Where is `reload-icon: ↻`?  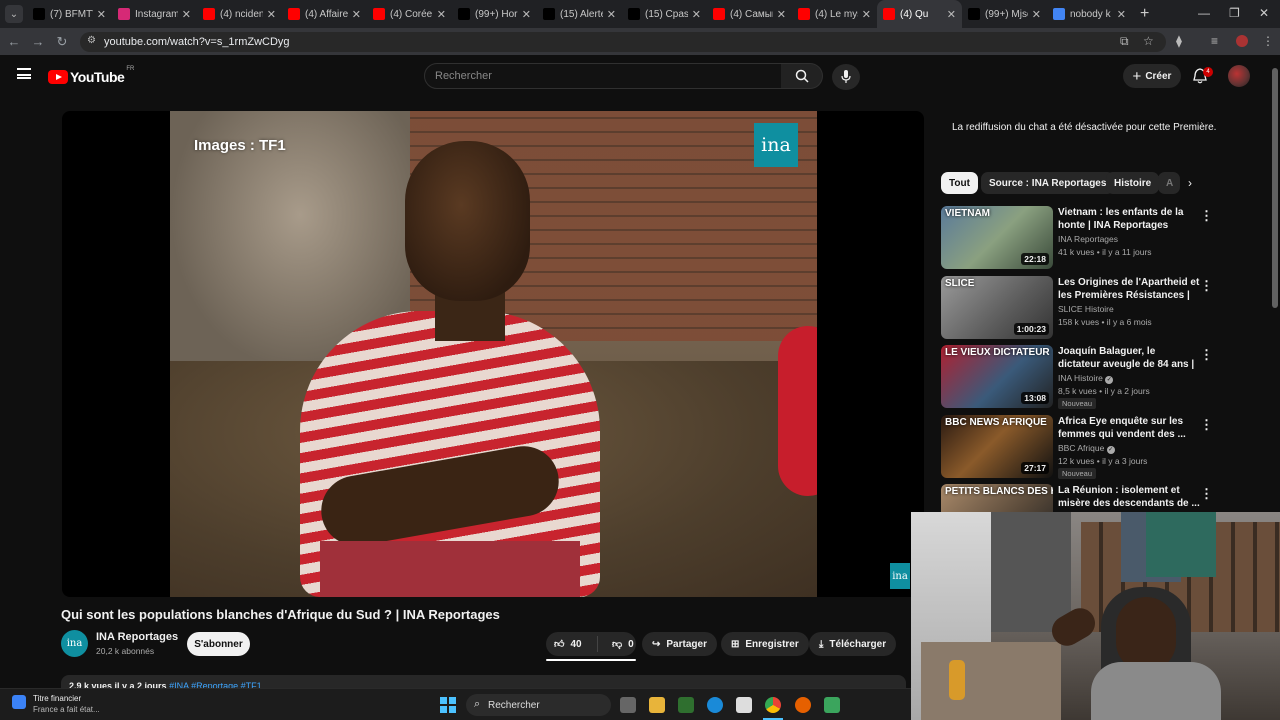 reload-icon: ↻ is located at coordinates (62, 42).